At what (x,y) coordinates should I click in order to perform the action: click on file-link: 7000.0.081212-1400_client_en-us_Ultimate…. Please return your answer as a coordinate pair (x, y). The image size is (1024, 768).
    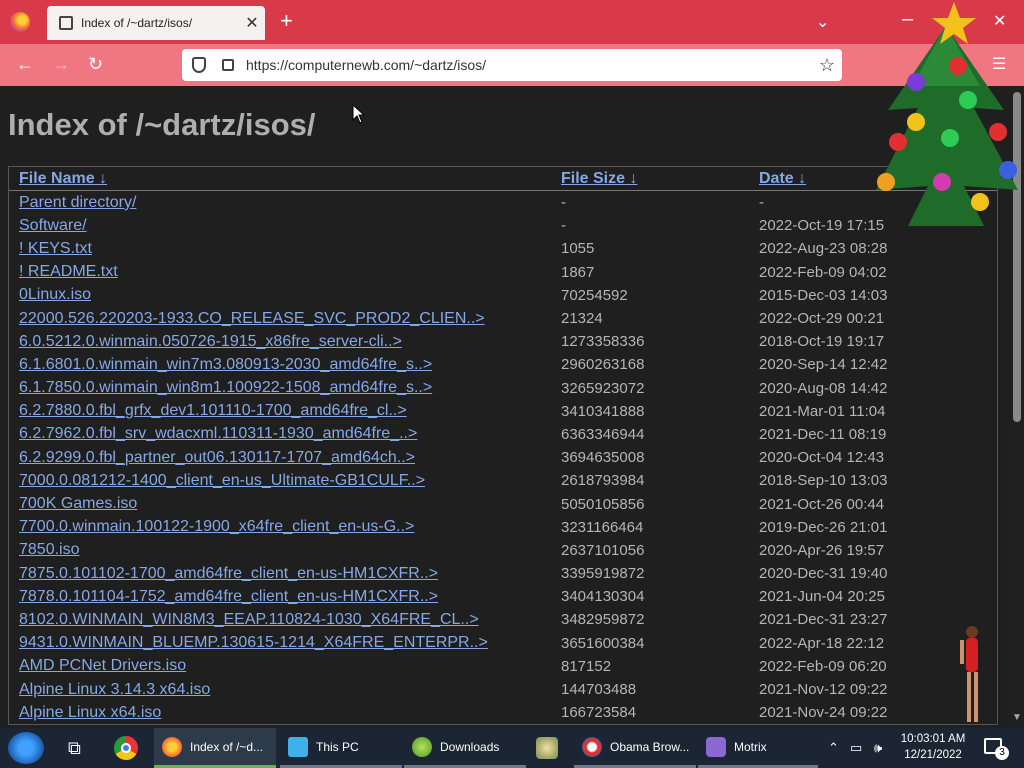
    Looking at the image, I should click on (222, 480).